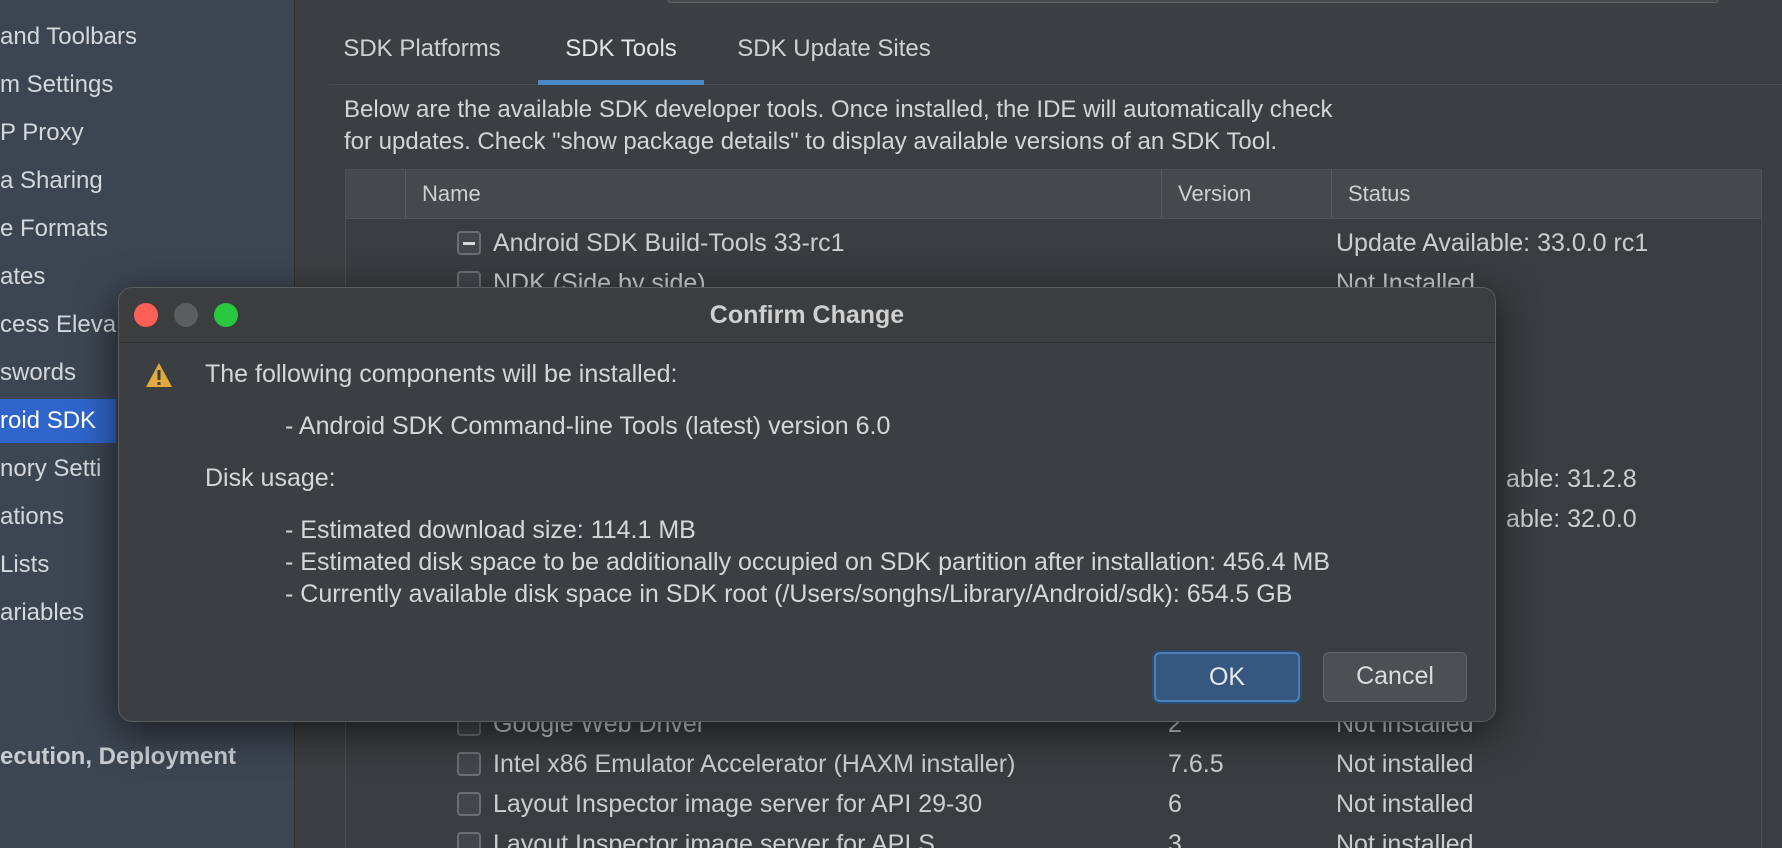  What do you see at coordinates (1571, 479) in the screenshot?
I see `row-status: able: 31.2.8` at bounding box center [1571, 479].